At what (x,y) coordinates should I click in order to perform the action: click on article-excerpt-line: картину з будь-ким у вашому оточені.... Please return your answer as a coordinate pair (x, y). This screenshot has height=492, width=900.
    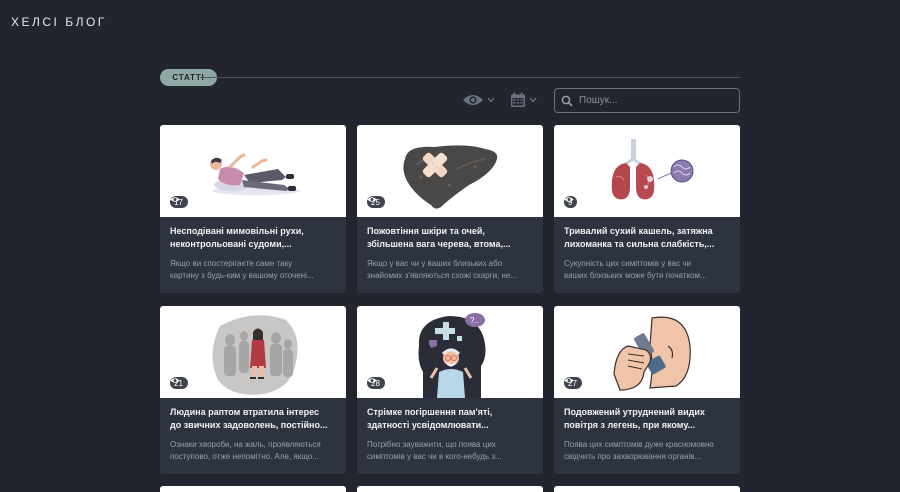
    Looking at the image, I should click on (242, 275).